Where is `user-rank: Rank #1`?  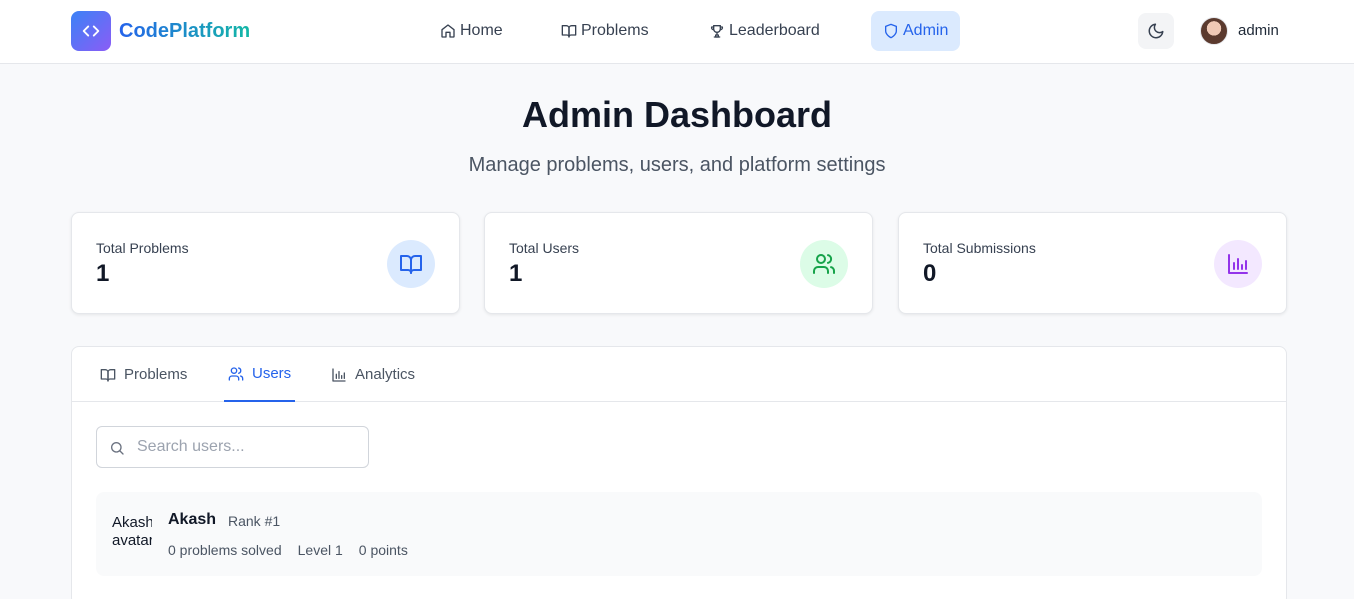 user-rank: Rank #1 is located at coordinates (254, 521).